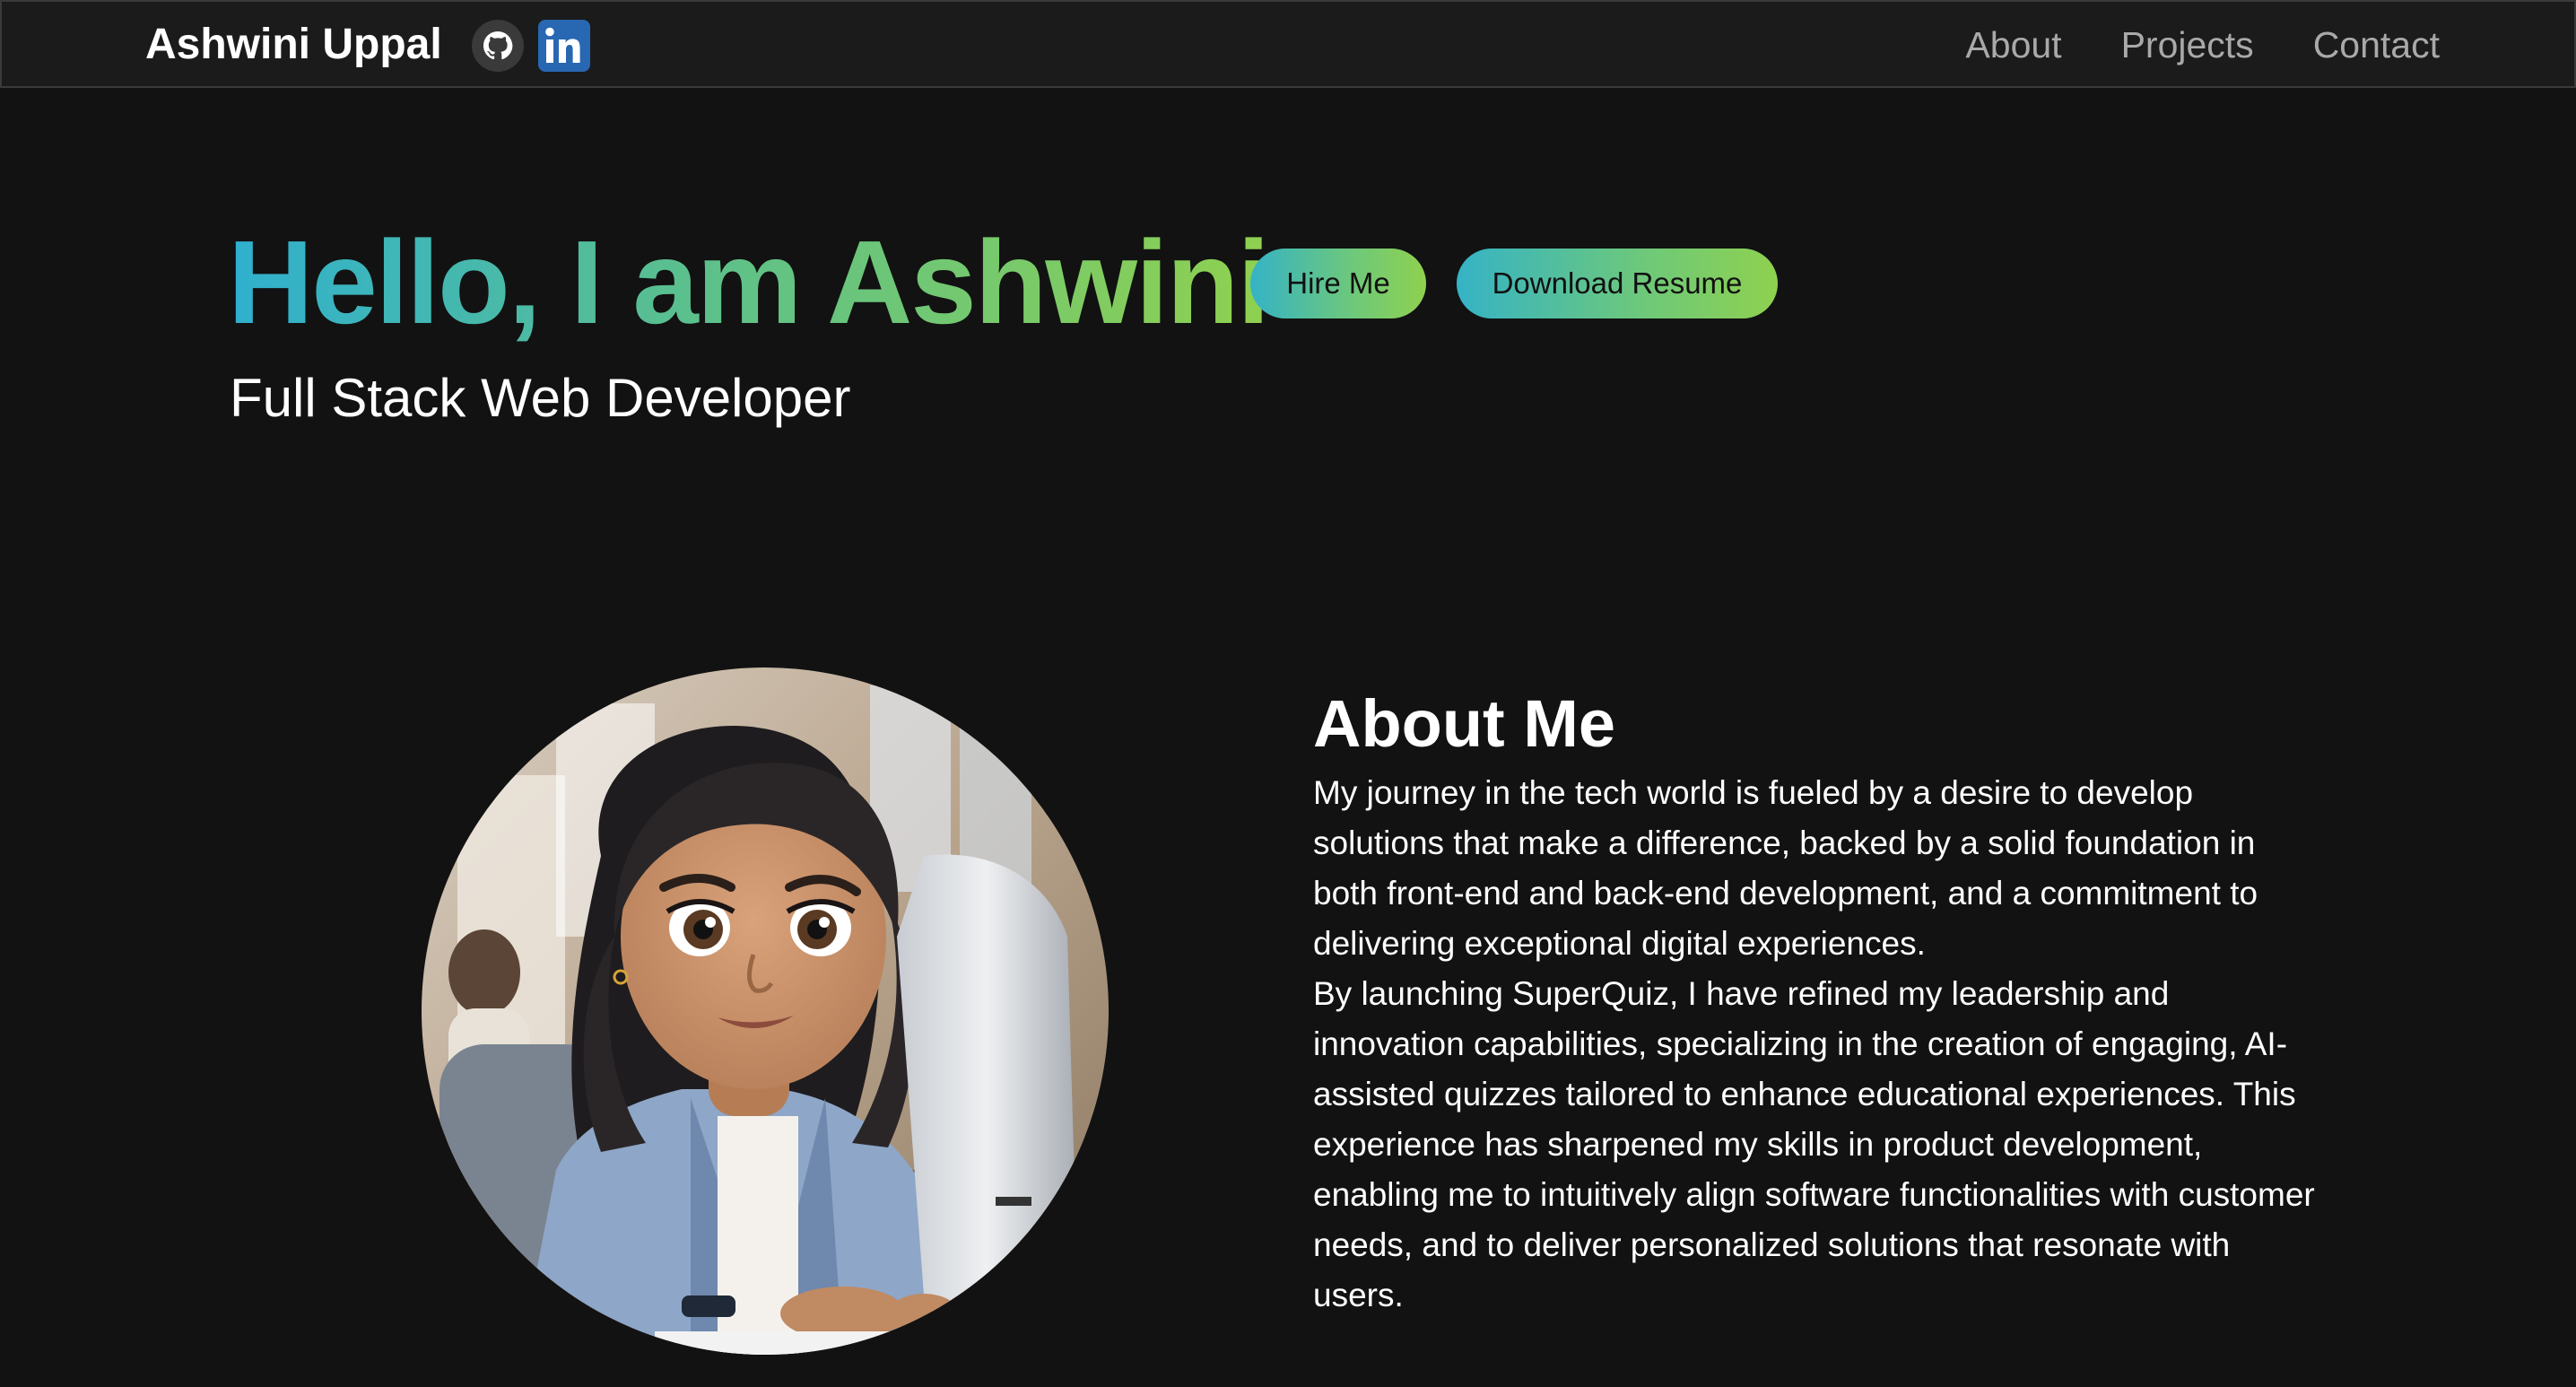 Image resolution: width=2576 pixels, height=1387 pixels. What do you see at coordinates (1464, 723) in the screenshot?
I see `about-heading: About Me` at bounding box center [1464, 723].